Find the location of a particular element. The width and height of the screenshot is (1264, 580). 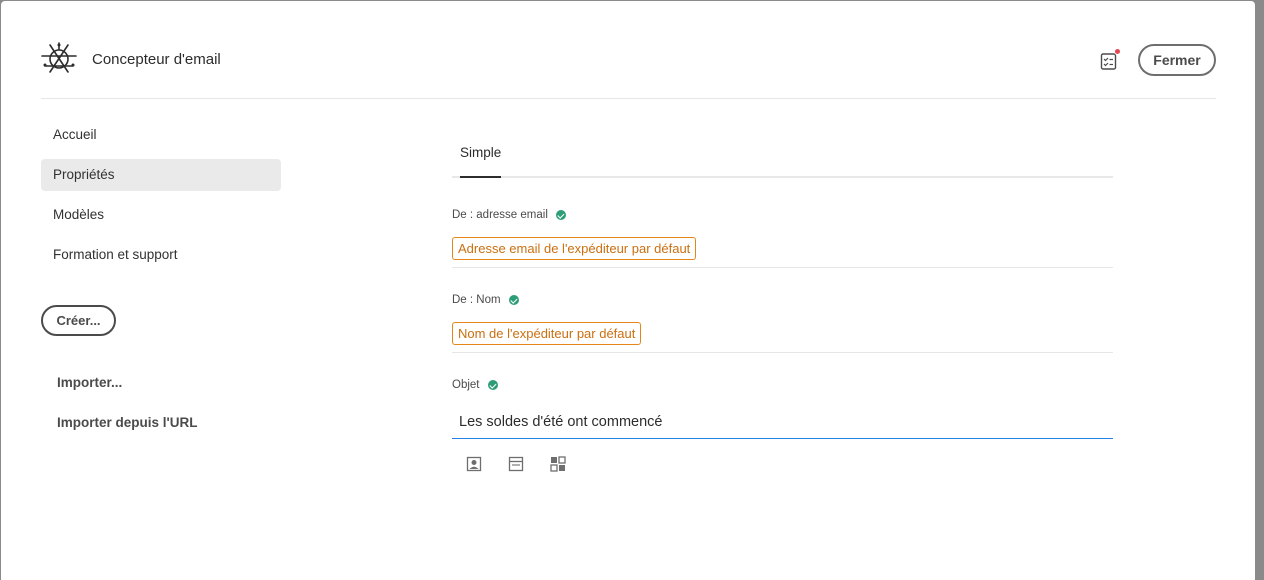

content-block-icon is located at coordinates (516, 464).